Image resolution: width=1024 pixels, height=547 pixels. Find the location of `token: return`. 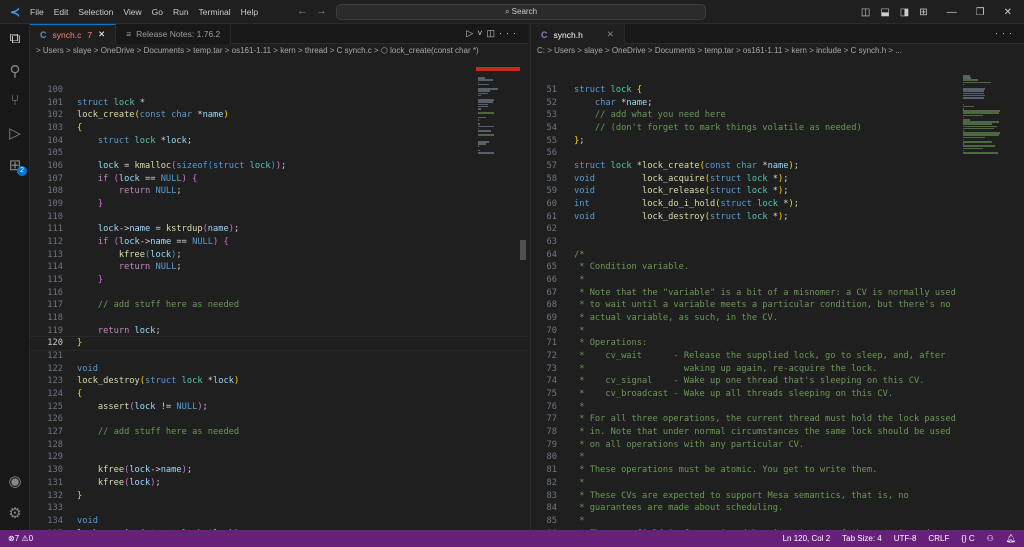

token: return is located at coordinates (137, 191).